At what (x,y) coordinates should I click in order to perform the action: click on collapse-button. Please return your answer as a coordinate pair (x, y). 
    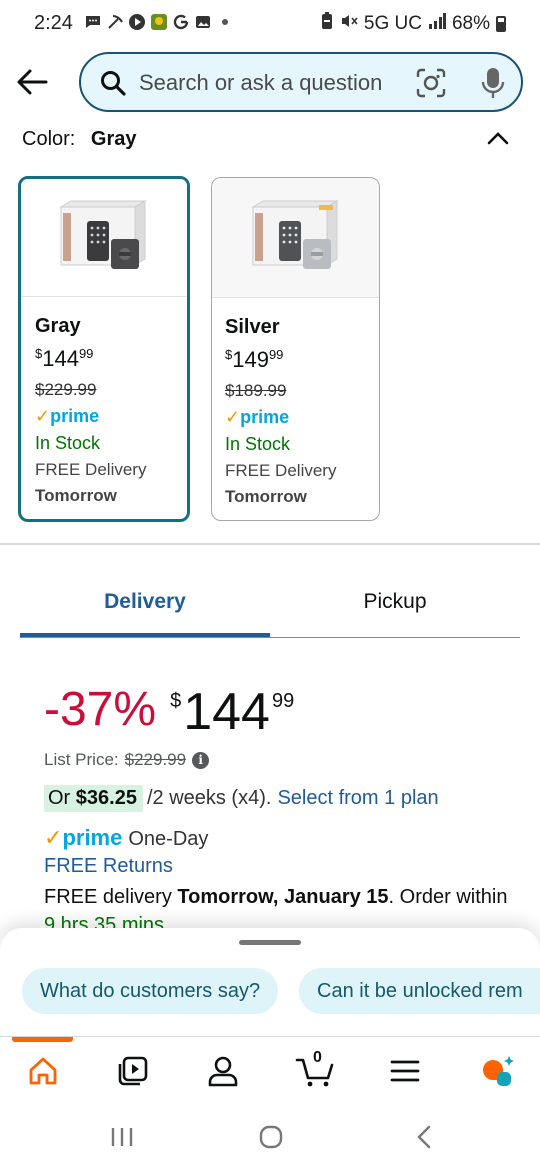
    Looking at the image, I should click on (498, 140).